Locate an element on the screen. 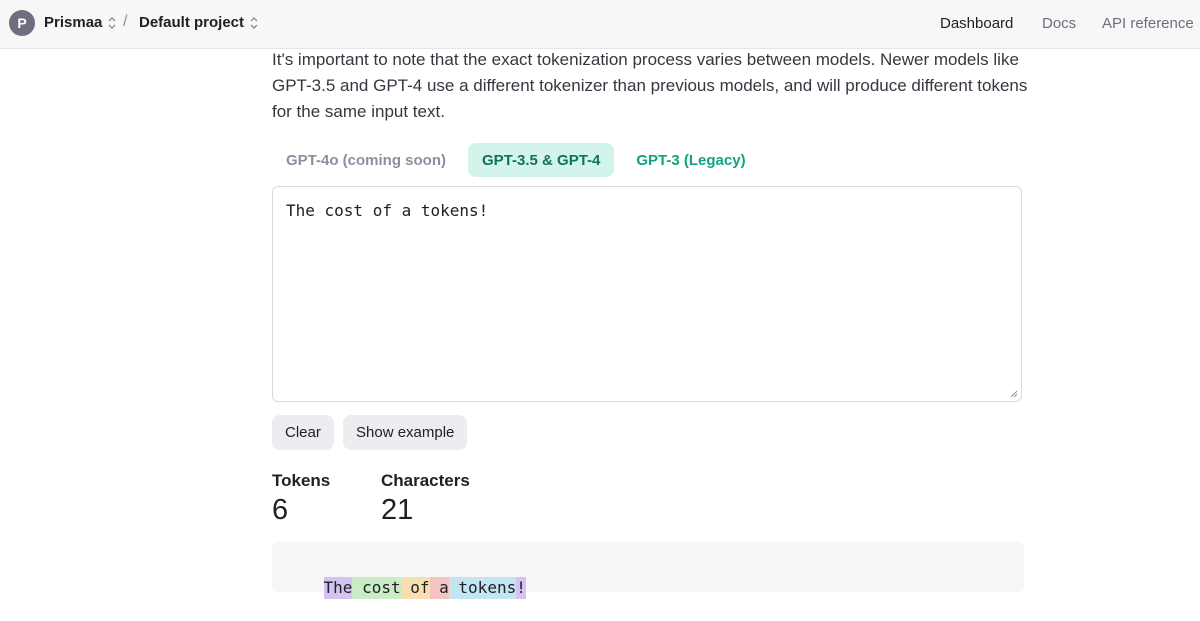 This screenshot has width=1200, height=621. token-chip: a is located at coordinates (439, 588).